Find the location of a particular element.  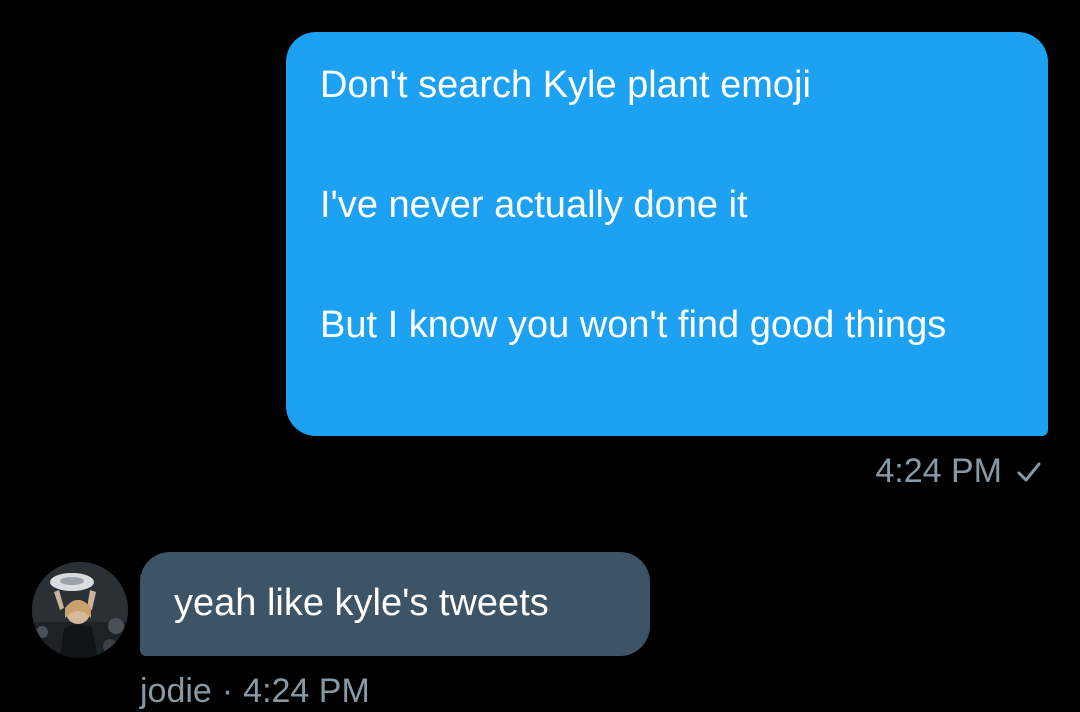

received-message-meta: jodie · 4:24 PM is located at coordinates (255, 691).